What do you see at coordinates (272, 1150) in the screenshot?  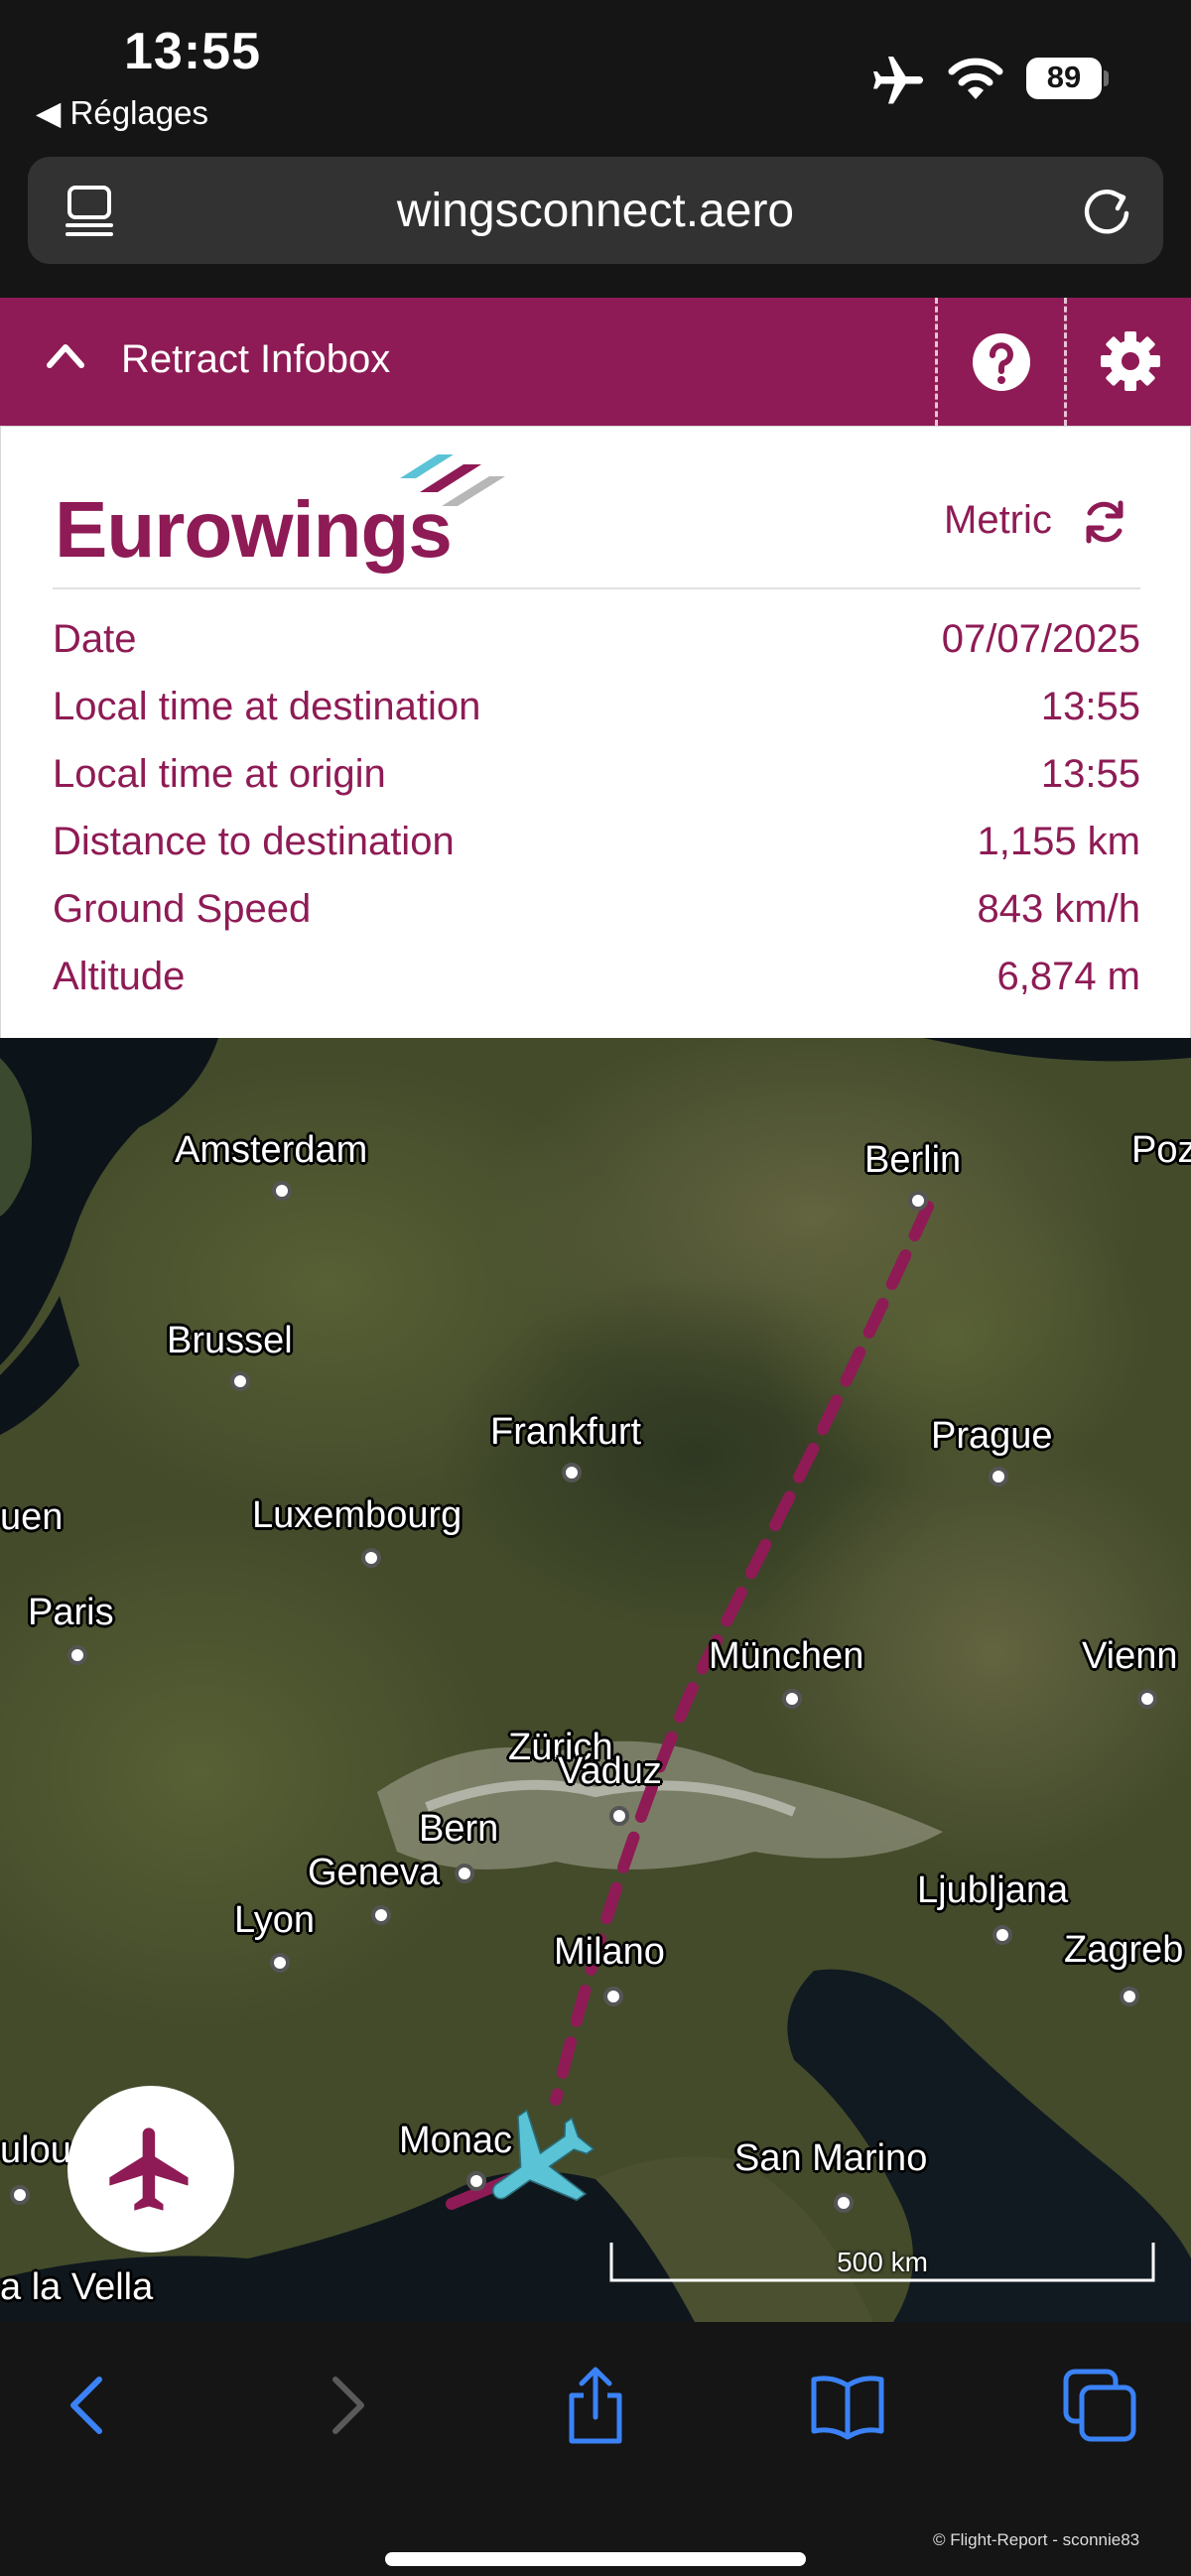 I see `city-label: Amsterdam` at bounding box center [272, 1150].